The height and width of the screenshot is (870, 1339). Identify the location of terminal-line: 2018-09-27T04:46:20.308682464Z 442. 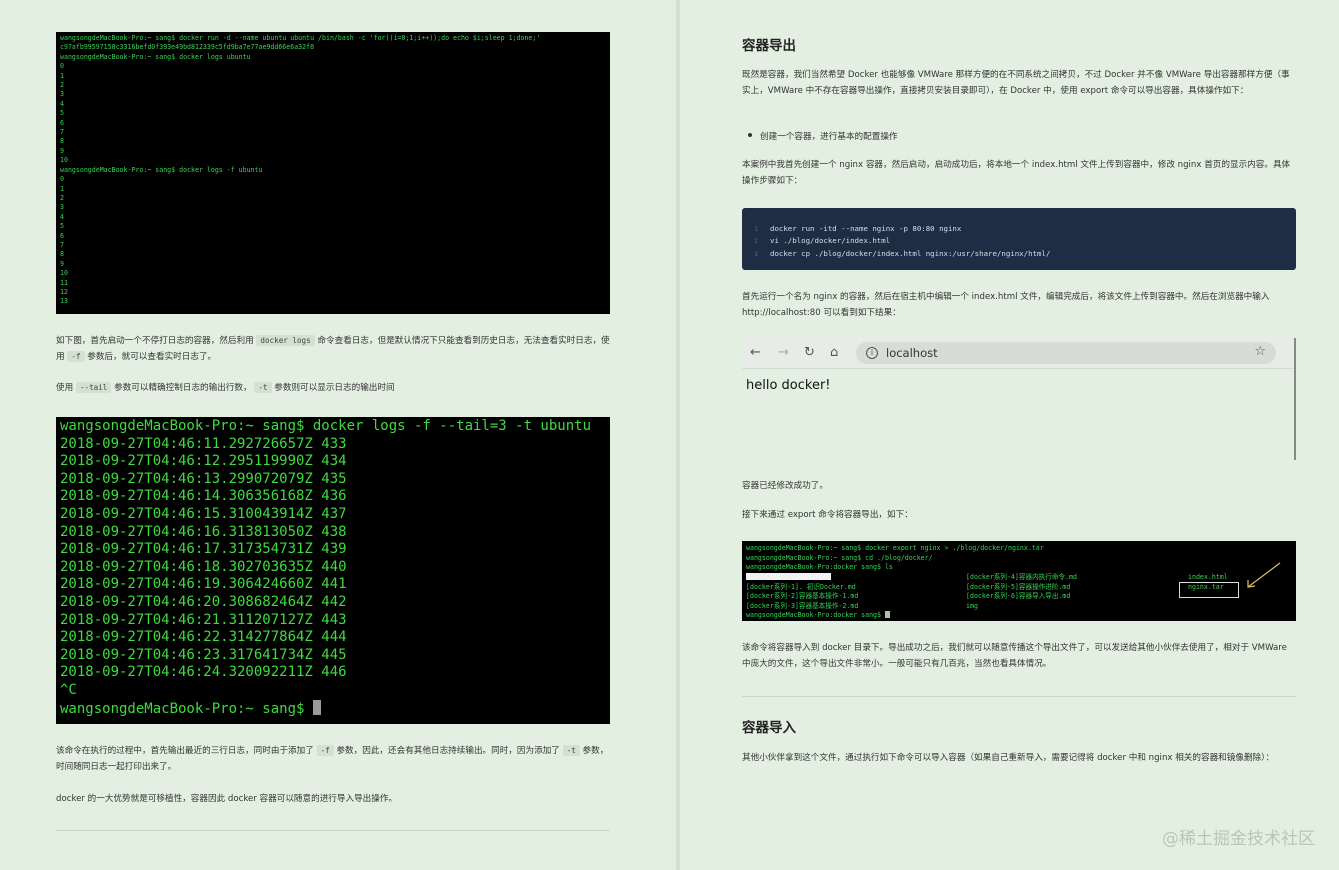
(203, 601).